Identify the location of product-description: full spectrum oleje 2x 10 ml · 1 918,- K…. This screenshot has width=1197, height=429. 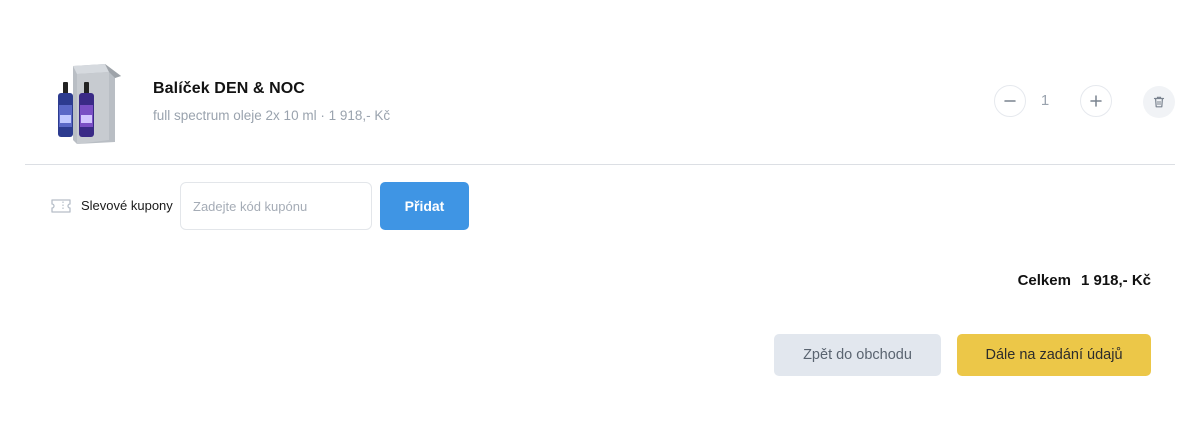
(272, 115).